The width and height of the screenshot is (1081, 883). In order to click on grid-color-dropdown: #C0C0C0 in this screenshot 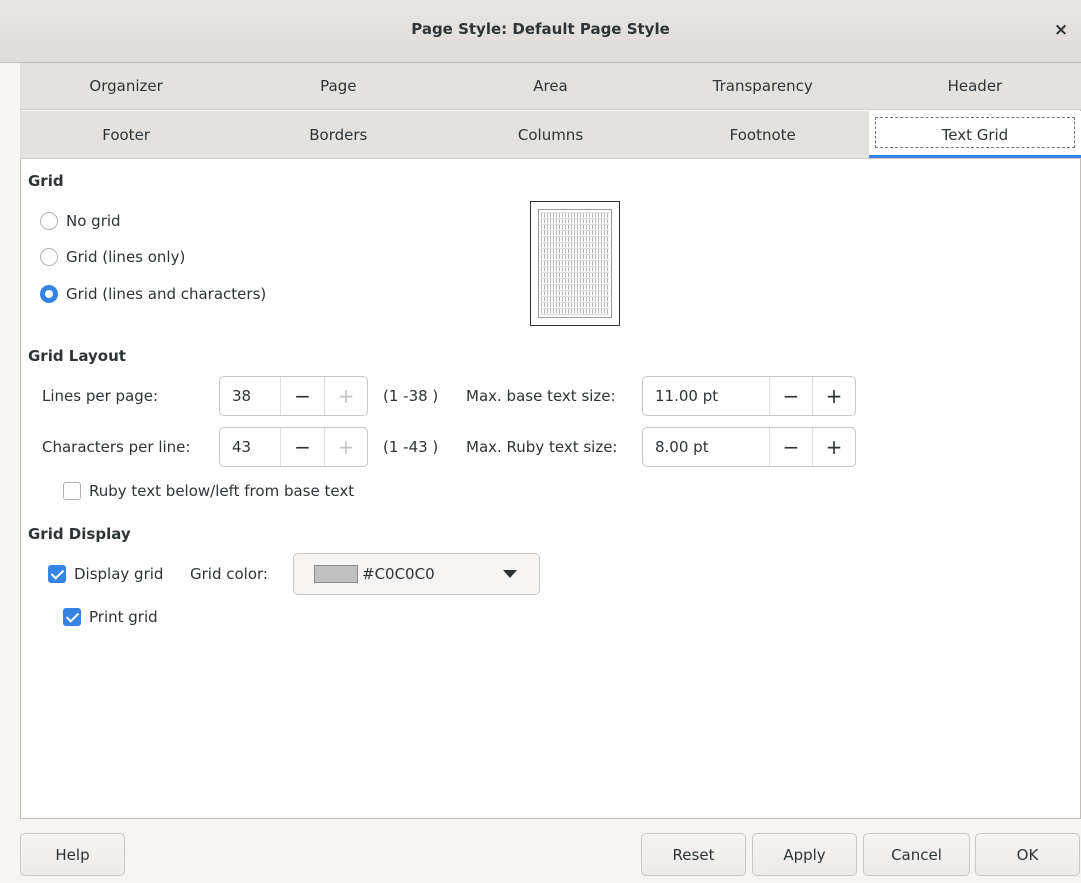, I will do `click(416, 574)`.